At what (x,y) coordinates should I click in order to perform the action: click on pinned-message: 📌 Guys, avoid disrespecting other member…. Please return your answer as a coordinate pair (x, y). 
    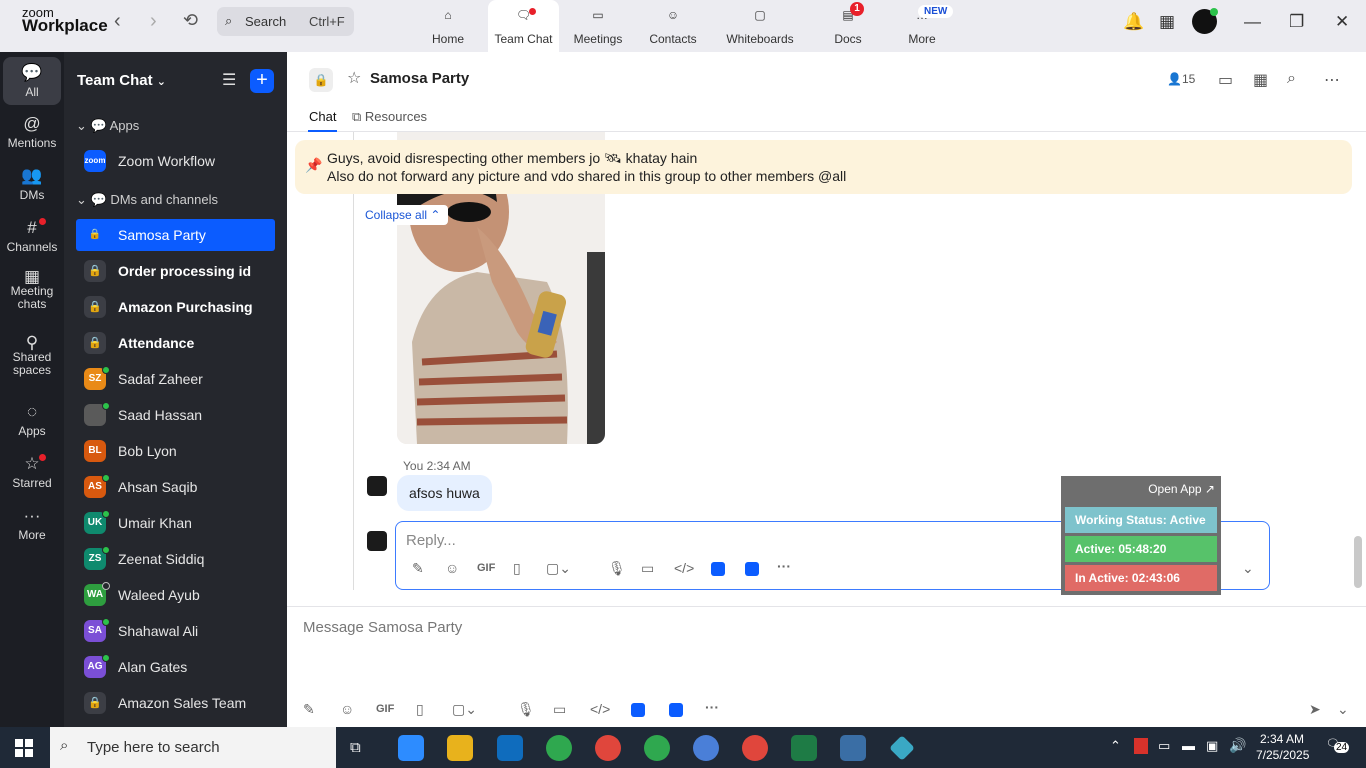
    Looking at the image, I should click on (823, 167).